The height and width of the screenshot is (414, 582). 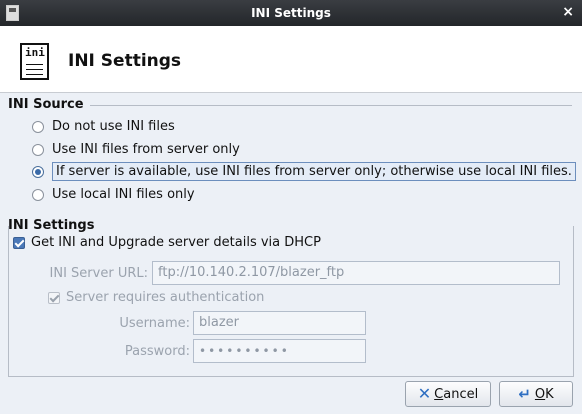 What do you see at coordinates (279, 323) in the screenshot?
I see `username-field: blazer` at bounding box center [279, 323].